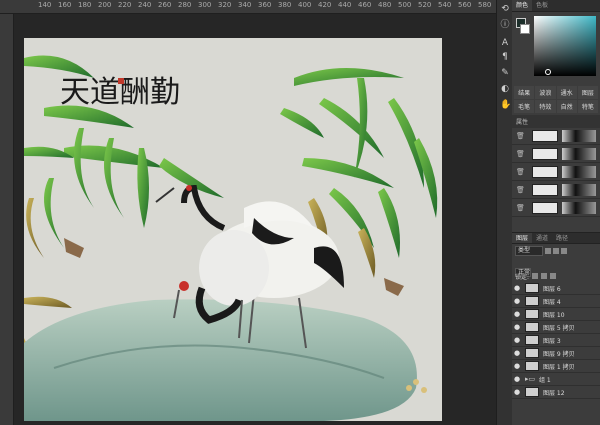  I want to click on lock-pixels-icon, so click(535, 276).